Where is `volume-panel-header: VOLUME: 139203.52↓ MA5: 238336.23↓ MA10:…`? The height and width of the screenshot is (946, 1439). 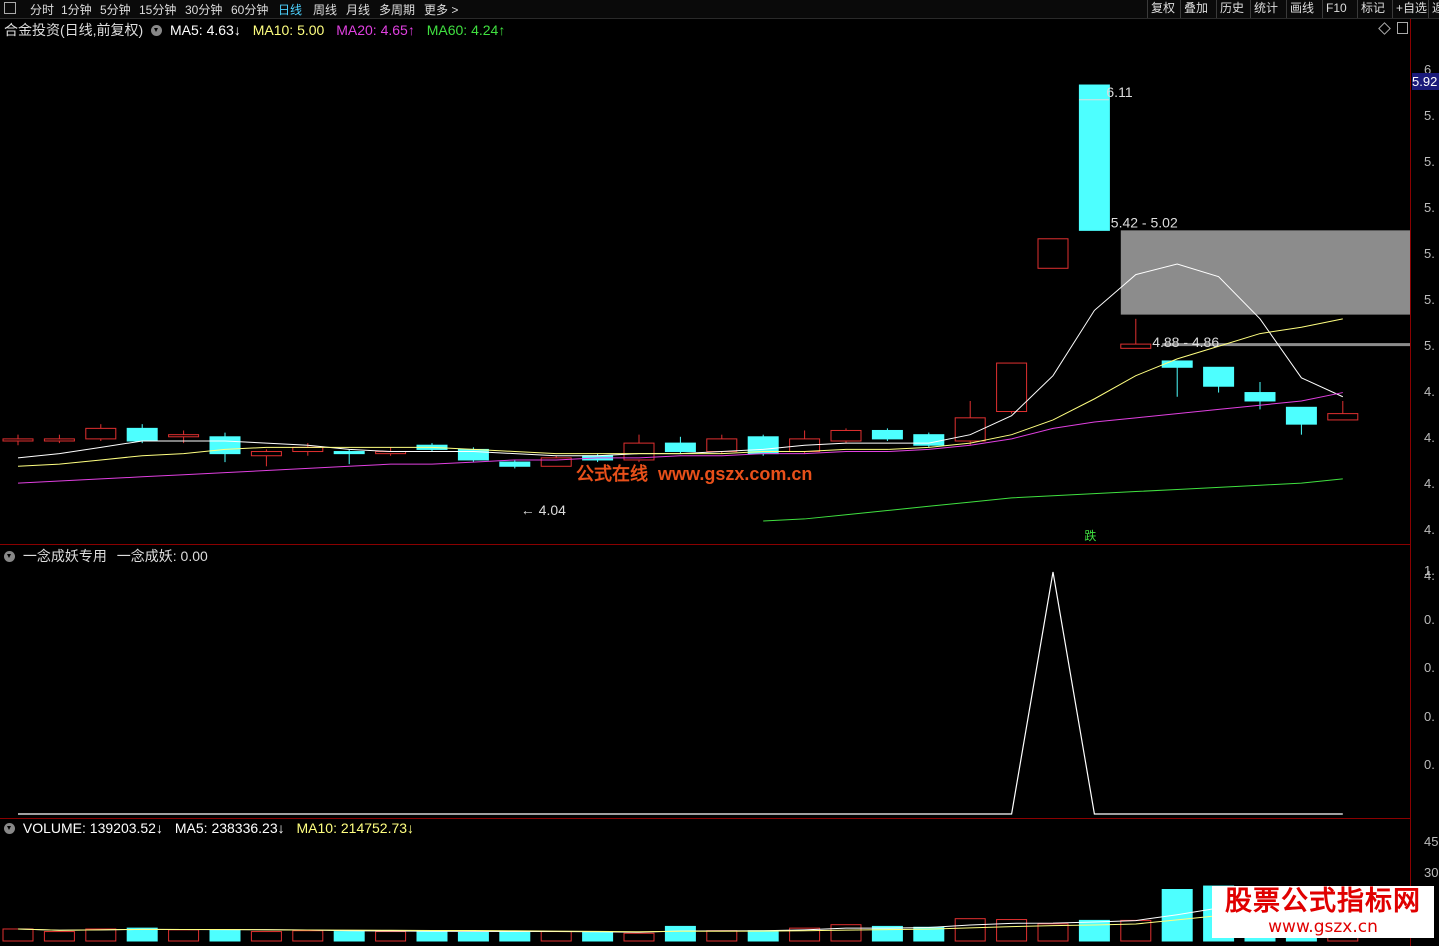
volume-panel-header: VOLUME: 139203.52↓ MA5: 238336.23↓ MA10:… is located at coordinates (209, 828).